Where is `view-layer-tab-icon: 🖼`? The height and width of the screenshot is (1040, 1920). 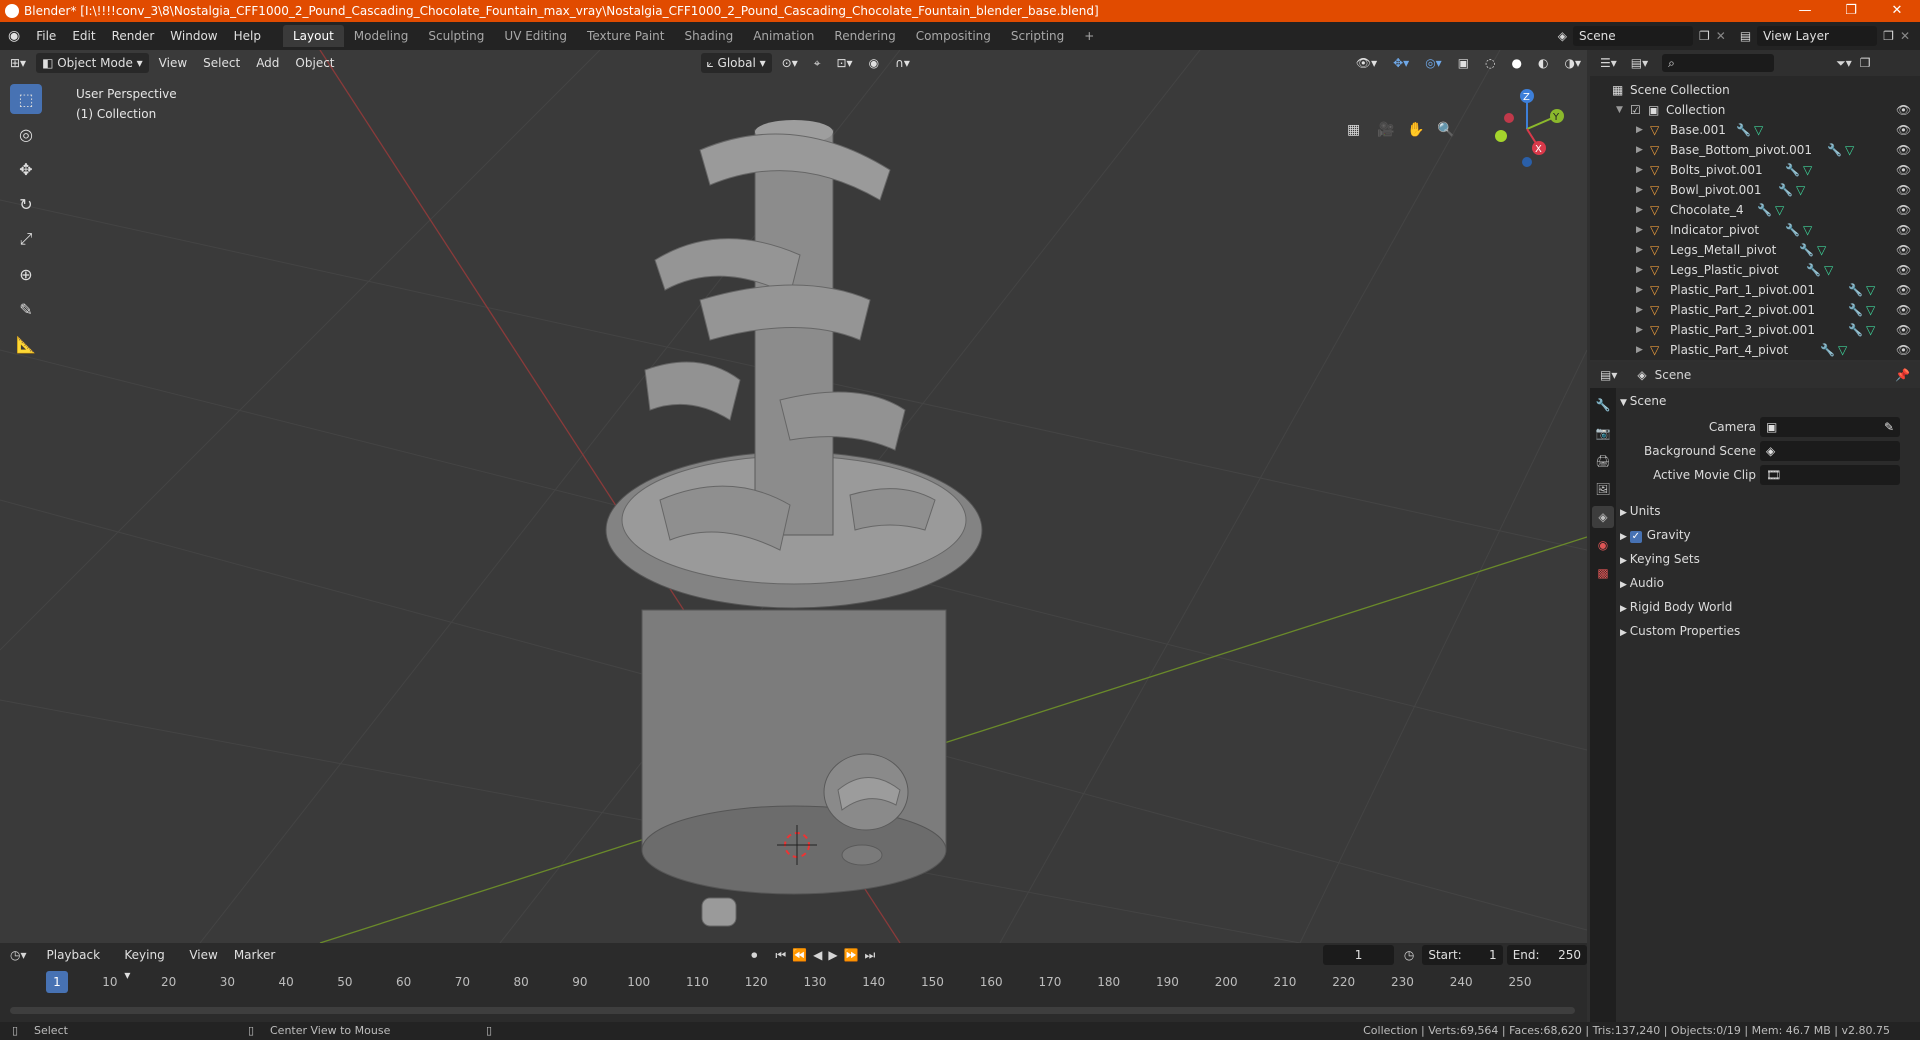
view-layer-tab-icon: 🖼 is located at coordinates (1603, 489).